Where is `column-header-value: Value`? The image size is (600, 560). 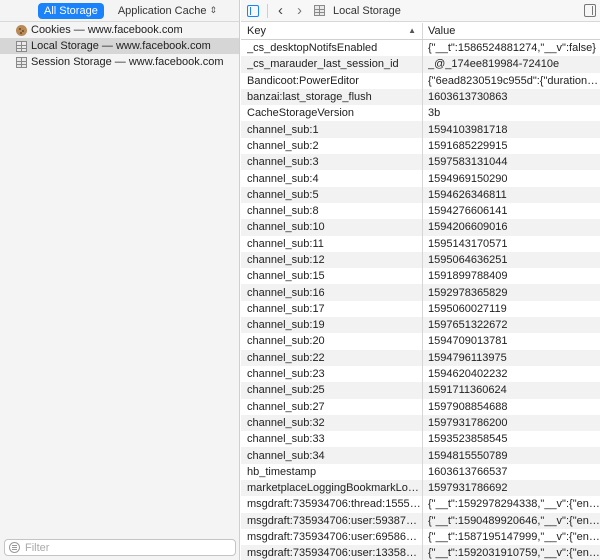
column-header-value: Value is located at coordinates (511, 31).